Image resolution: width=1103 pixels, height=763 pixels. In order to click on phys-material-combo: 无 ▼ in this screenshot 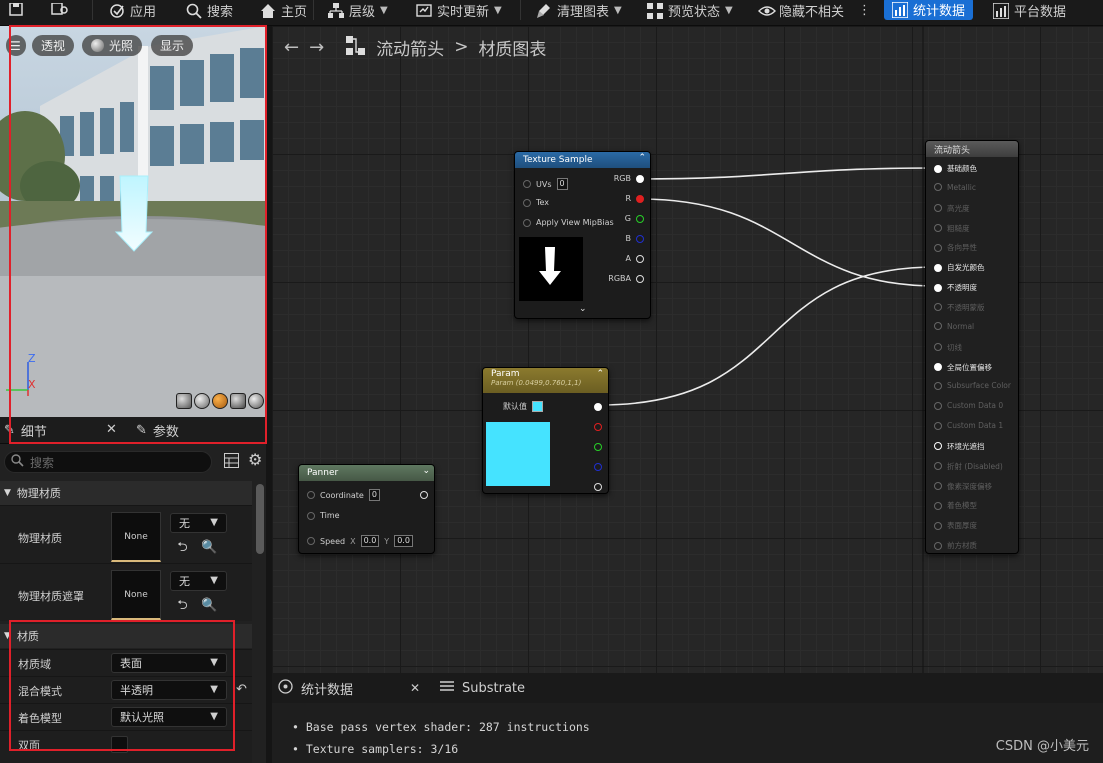, I will do `click(198, 523)`.